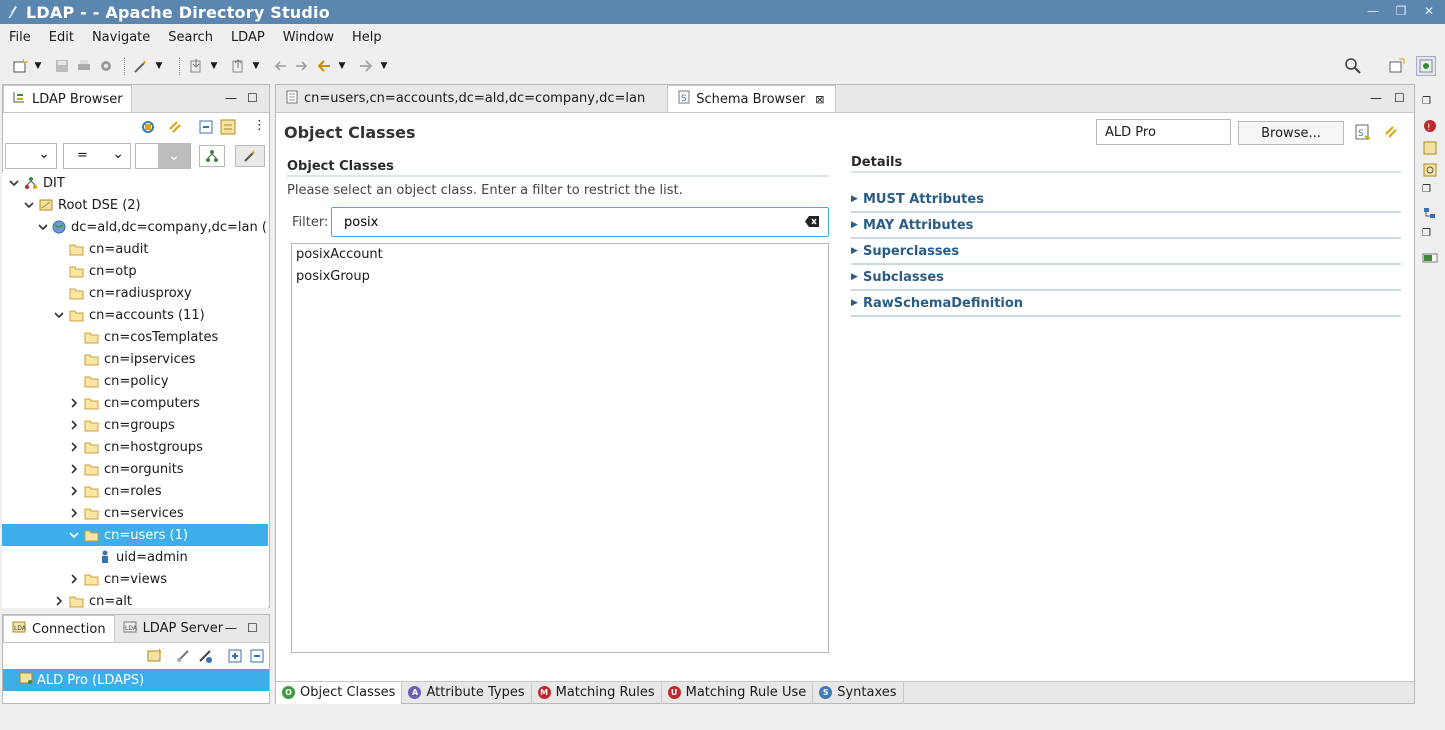 The width and height of the screenshot is (1445, 730). What do you see at coordinates (135, 447) in the screenshot?
I see `tree-node: cn=hostgroups` at bounding box center [135, 447].